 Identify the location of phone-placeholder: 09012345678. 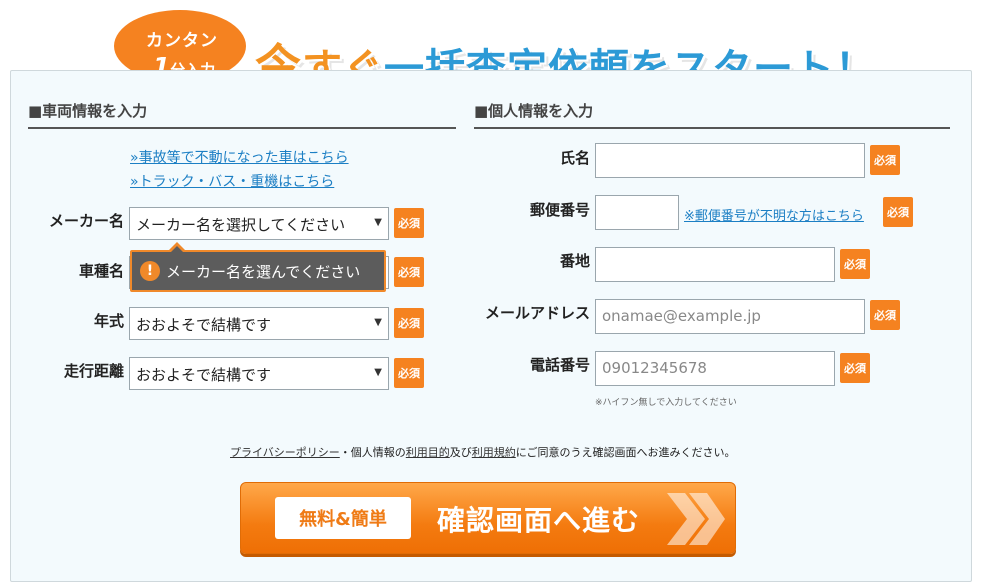
(654, 368).